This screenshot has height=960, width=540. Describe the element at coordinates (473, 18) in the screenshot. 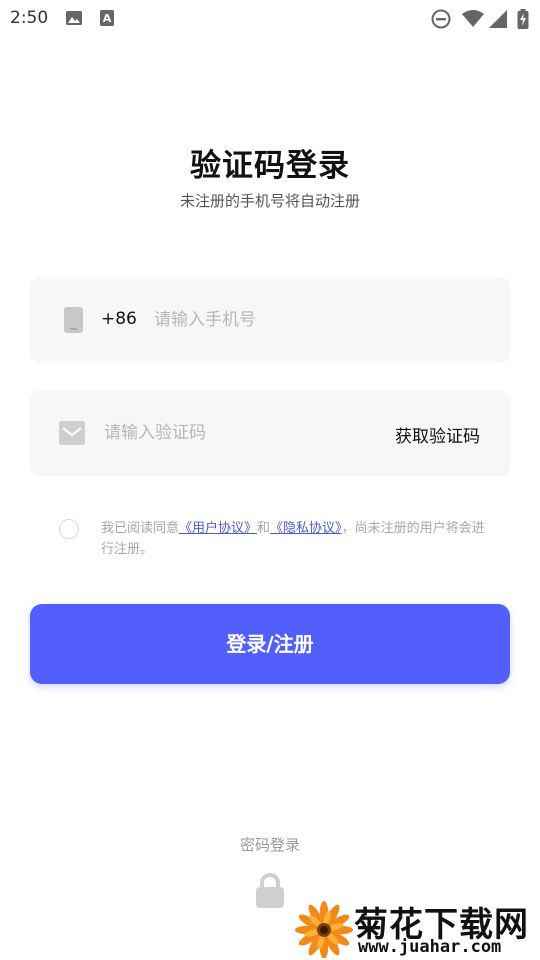

I see `wifi-icon` at that location.